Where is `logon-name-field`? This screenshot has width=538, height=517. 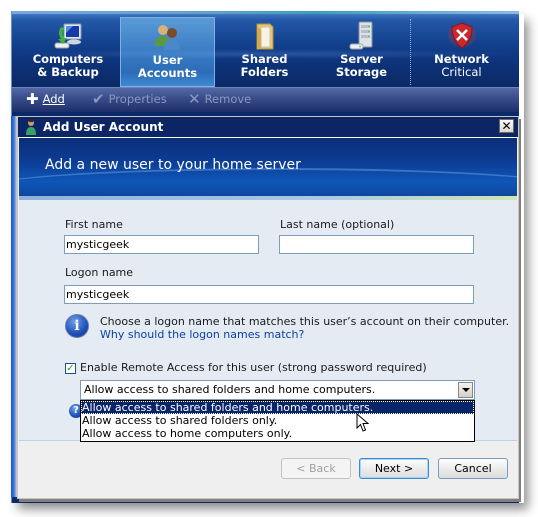 logon-name-field is located at coordinates (269, 294).